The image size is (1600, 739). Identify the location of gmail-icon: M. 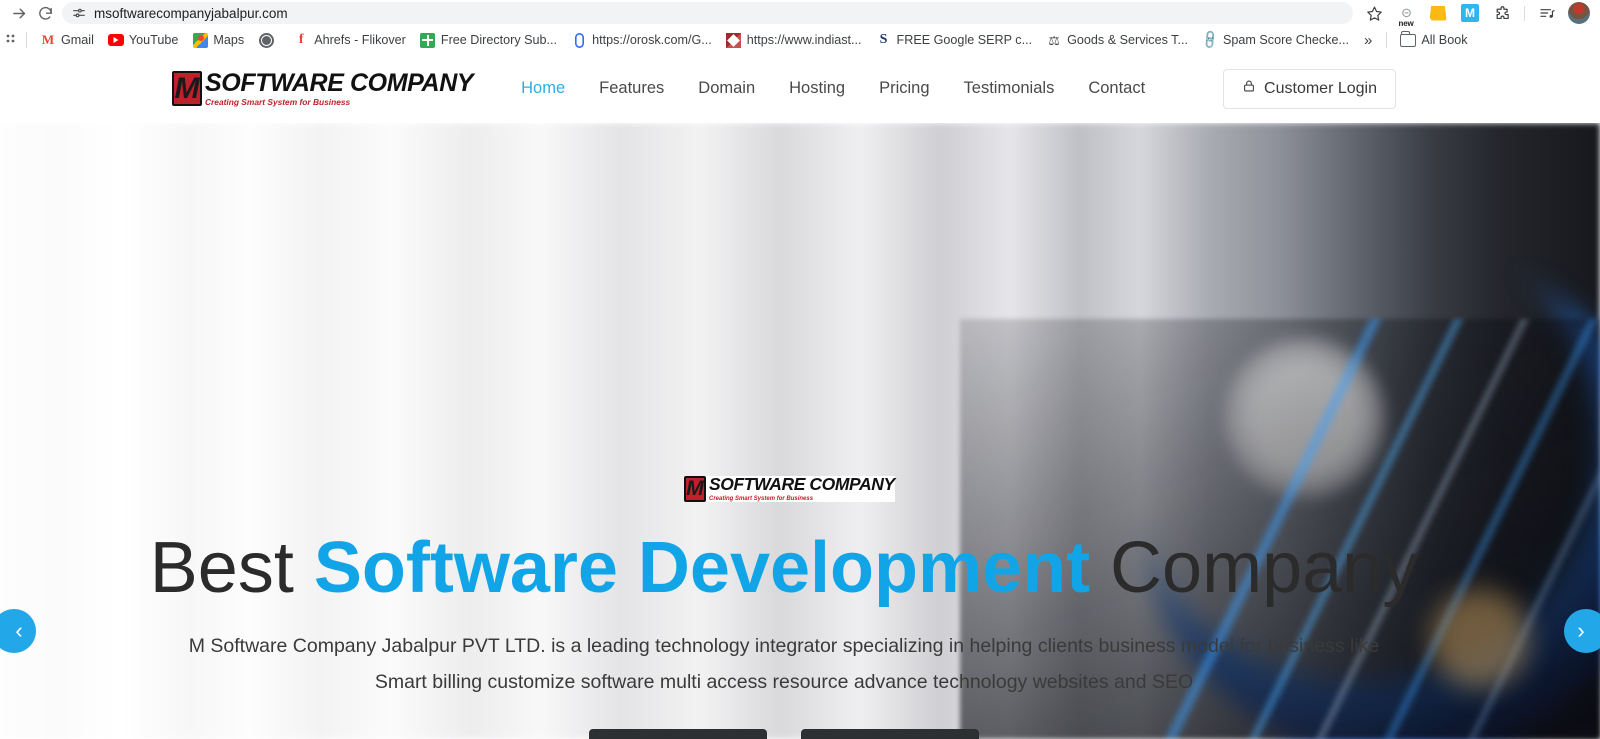
(48, 39).